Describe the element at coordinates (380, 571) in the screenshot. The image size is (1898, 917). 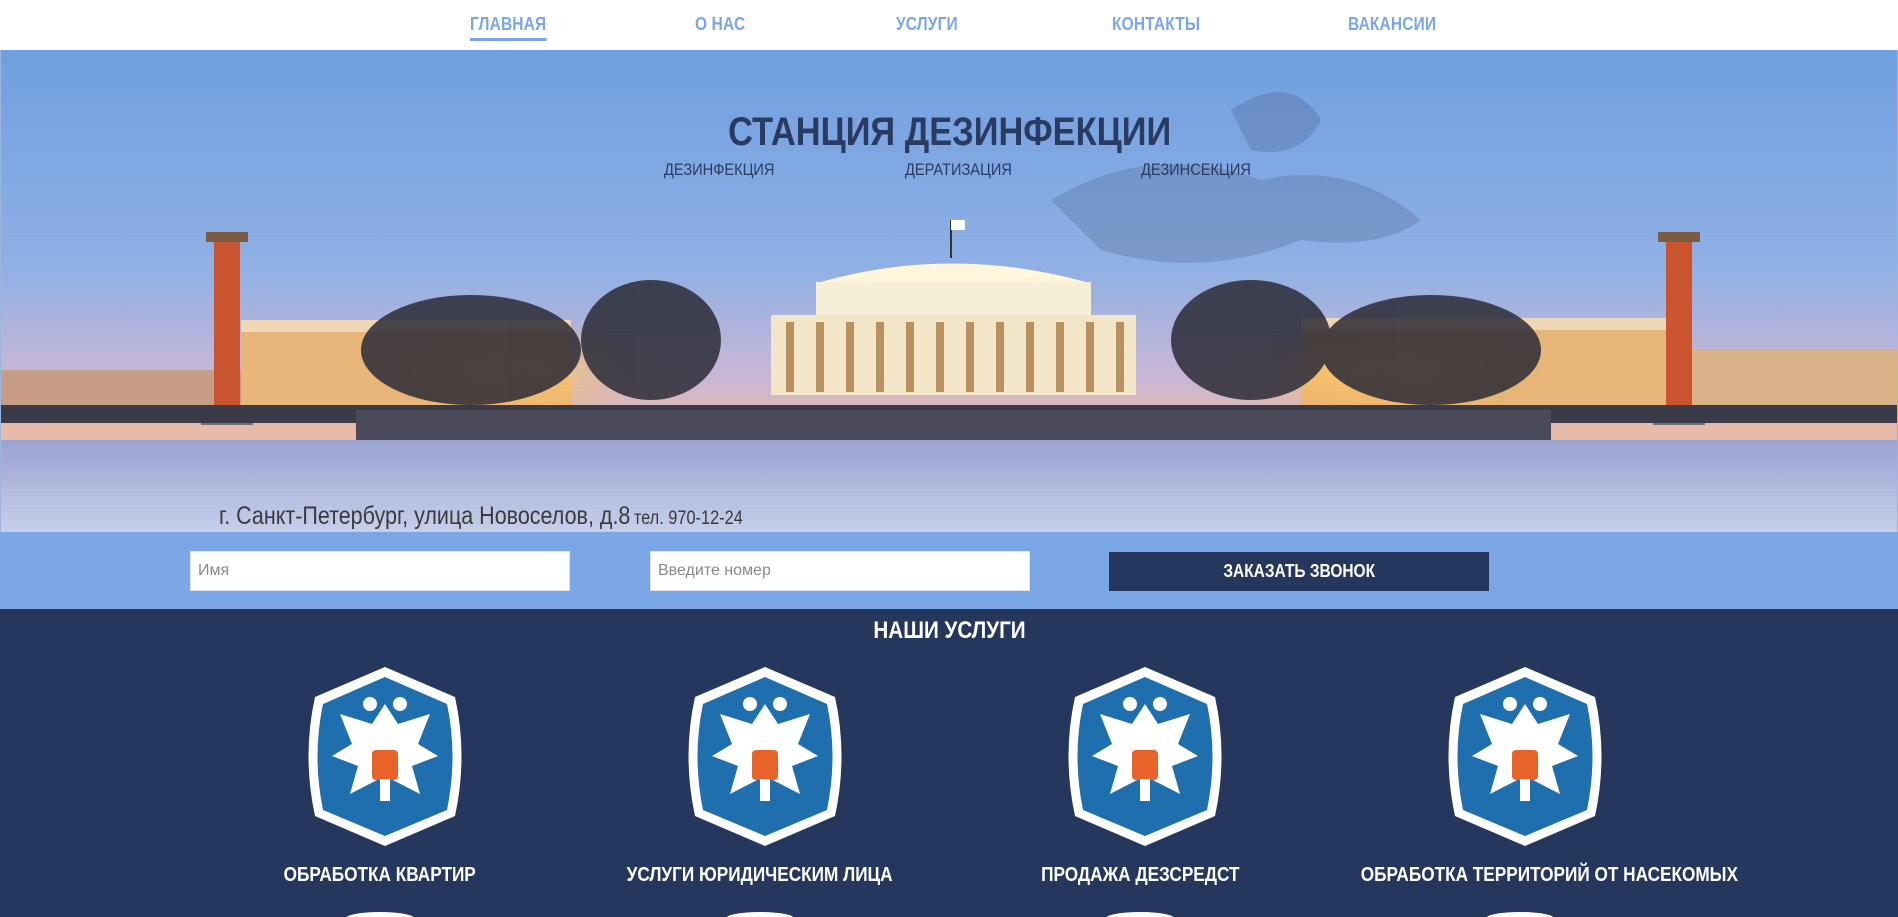
I see `name-input` at that location.